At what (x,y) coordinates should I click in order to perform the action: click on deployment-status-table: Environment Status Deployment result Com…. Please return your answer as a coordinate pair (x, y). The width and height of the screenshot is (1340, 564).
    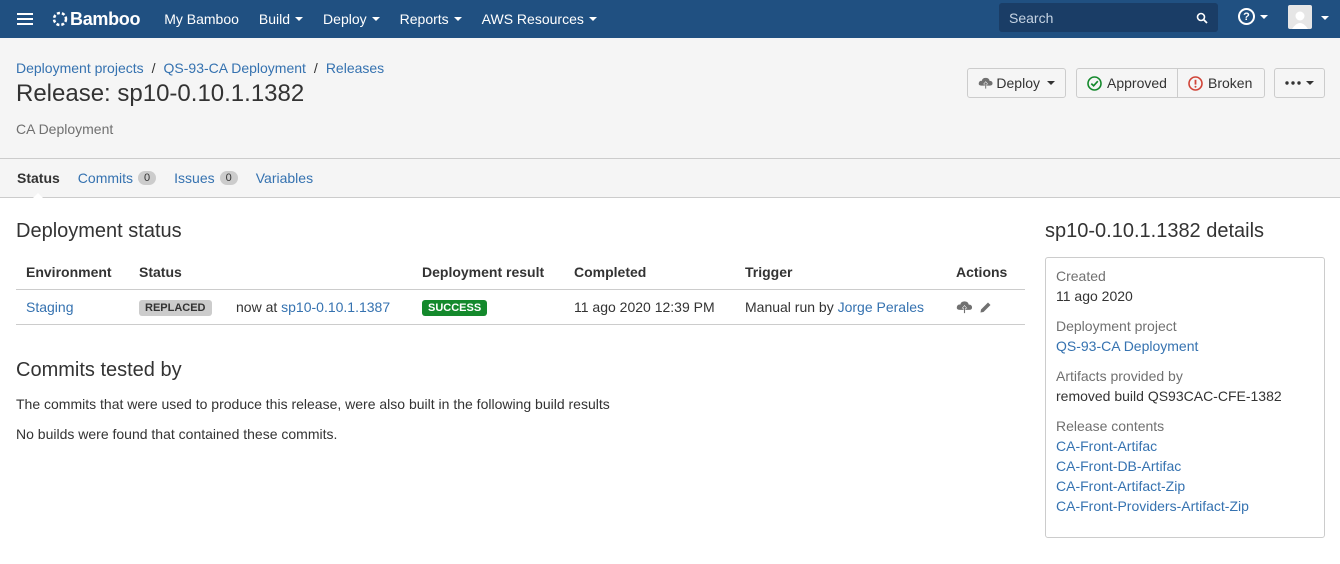
    Looking at the image, I should click on (520, 294).